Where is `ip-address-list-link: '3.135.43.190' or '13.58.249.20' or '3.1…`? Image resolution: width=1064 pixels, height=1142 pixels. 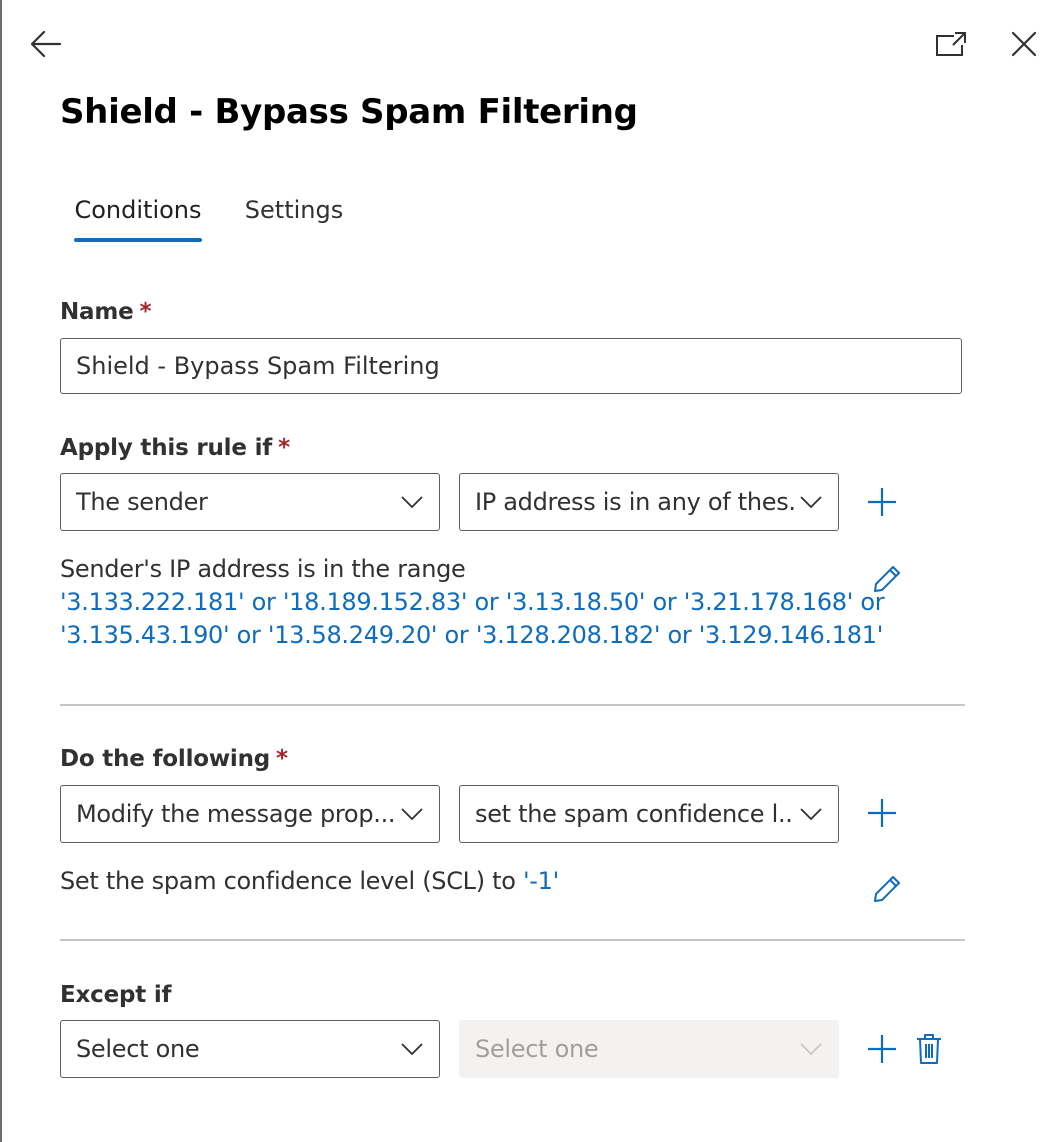 ip-address-list-link: '3.135.43.190' or '13.58.249.20' or '3.1… is located at coordinates (472, 635).